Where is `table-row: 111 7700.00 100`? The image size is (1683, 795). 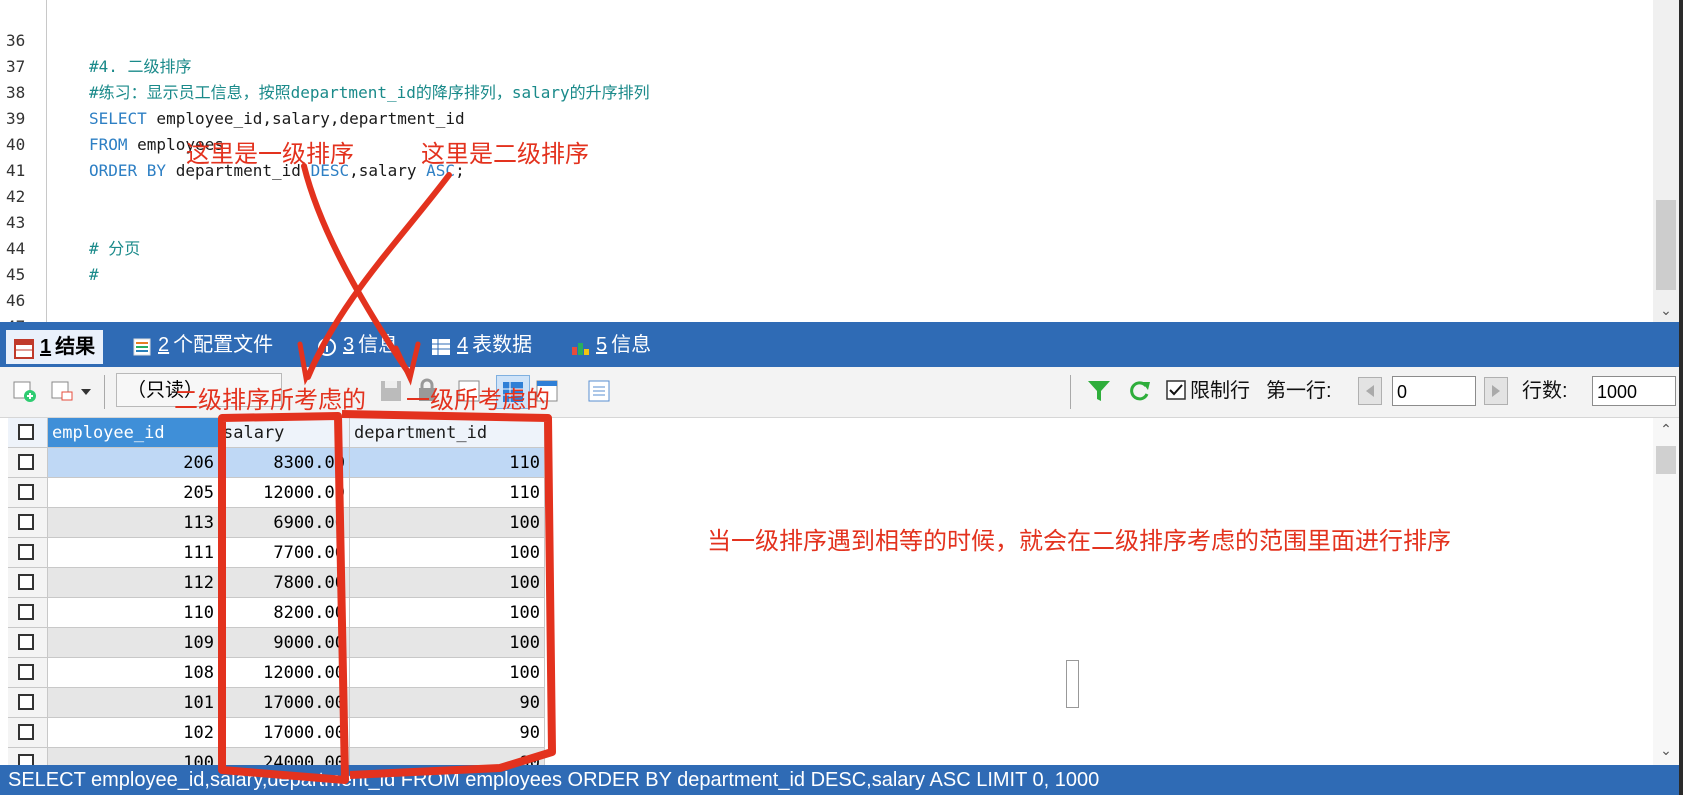 table-row: 111 7700.00 100 is located at coordinates (272, 553).